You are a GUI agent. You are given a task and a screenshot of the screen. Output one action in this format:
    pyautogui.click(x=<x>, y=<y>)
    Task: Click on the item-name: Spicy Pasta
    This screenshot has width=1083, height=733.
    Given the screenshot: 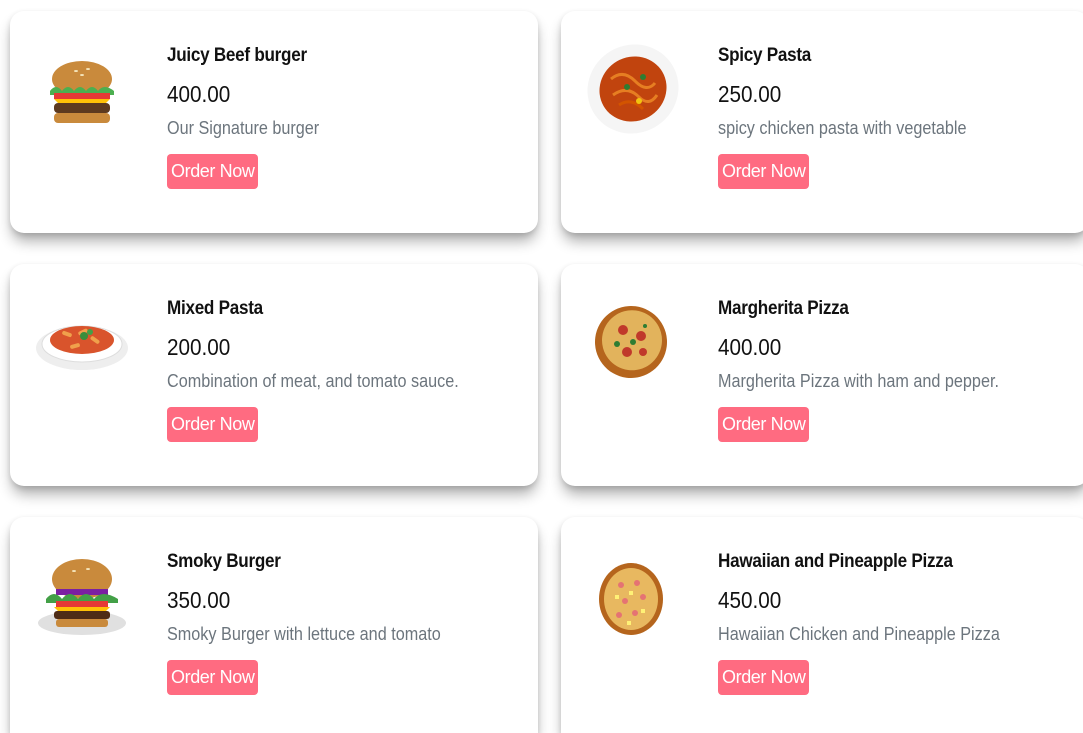 What is the action you would take?
    pyautogui.click(x=765, y=55)
    